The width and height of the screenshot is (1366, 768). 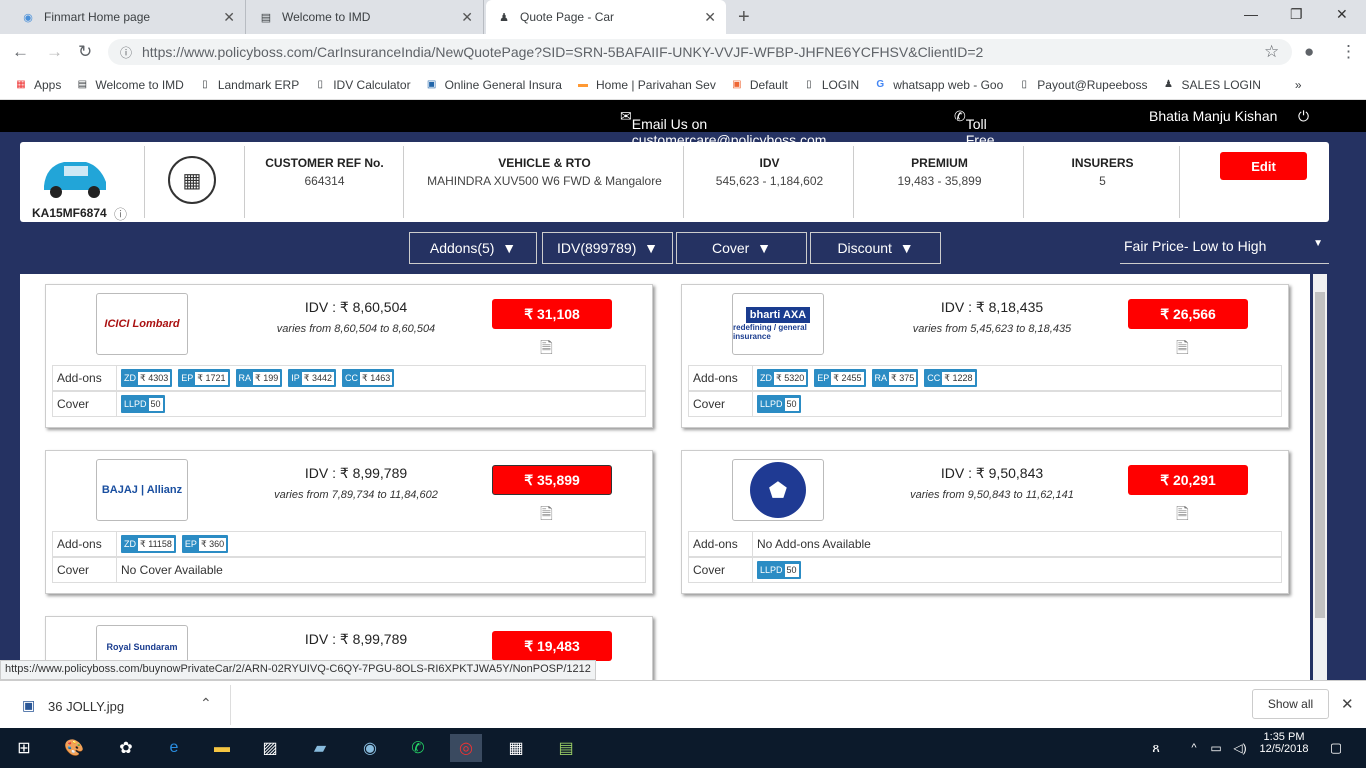 I want to click on addons-filter: Addons(5) ▼, so click(x=473, y=248).